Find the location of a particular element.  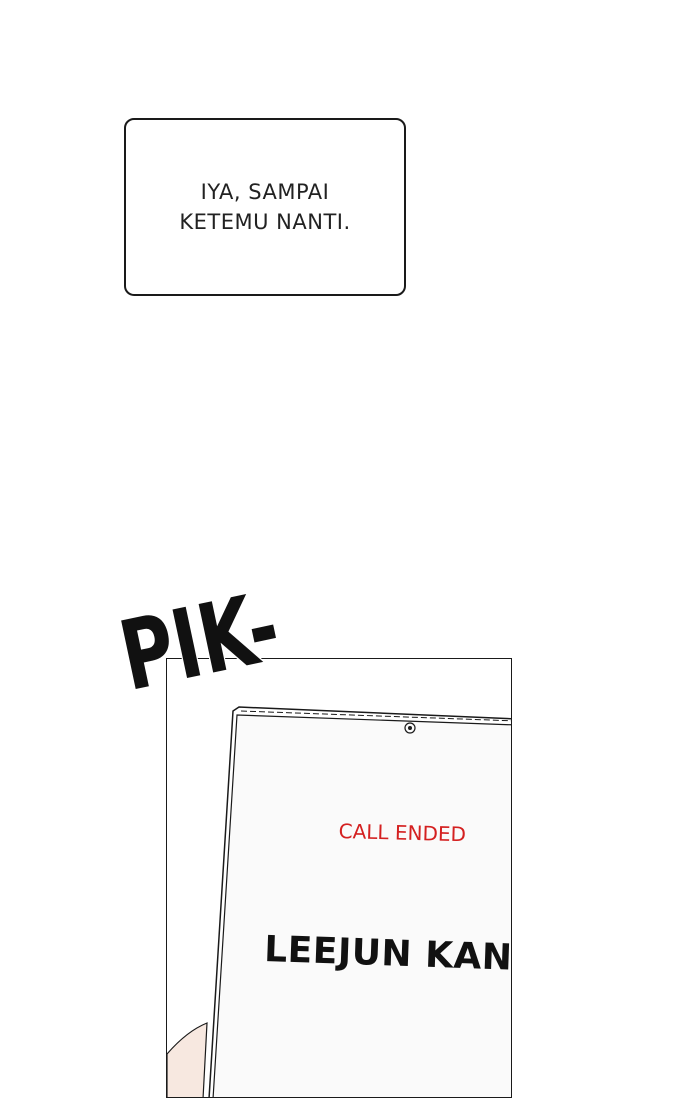

hand-shape is located at coordinates (187, 1059).